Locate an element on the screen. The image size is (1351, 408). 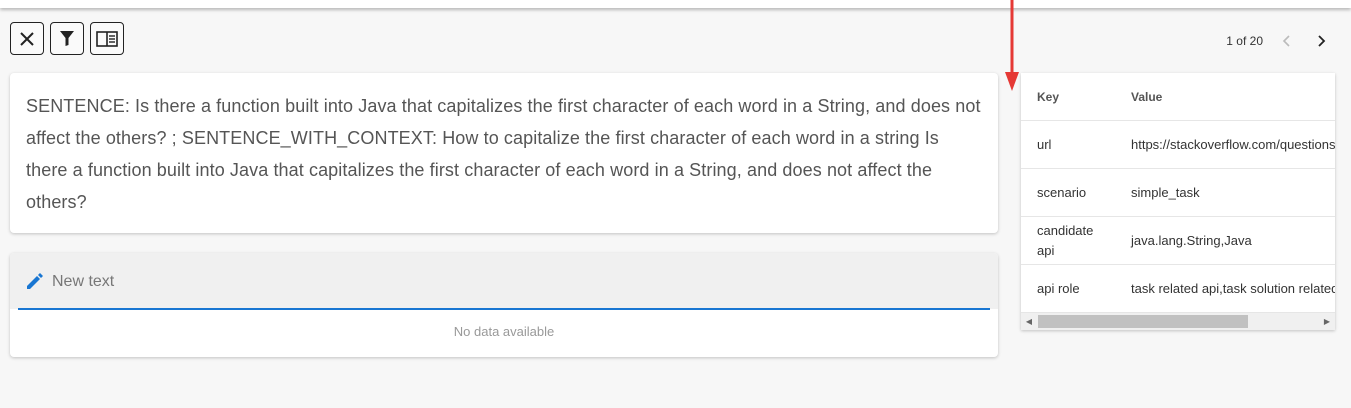
row-key: url is located at coordinates (1068, 144).